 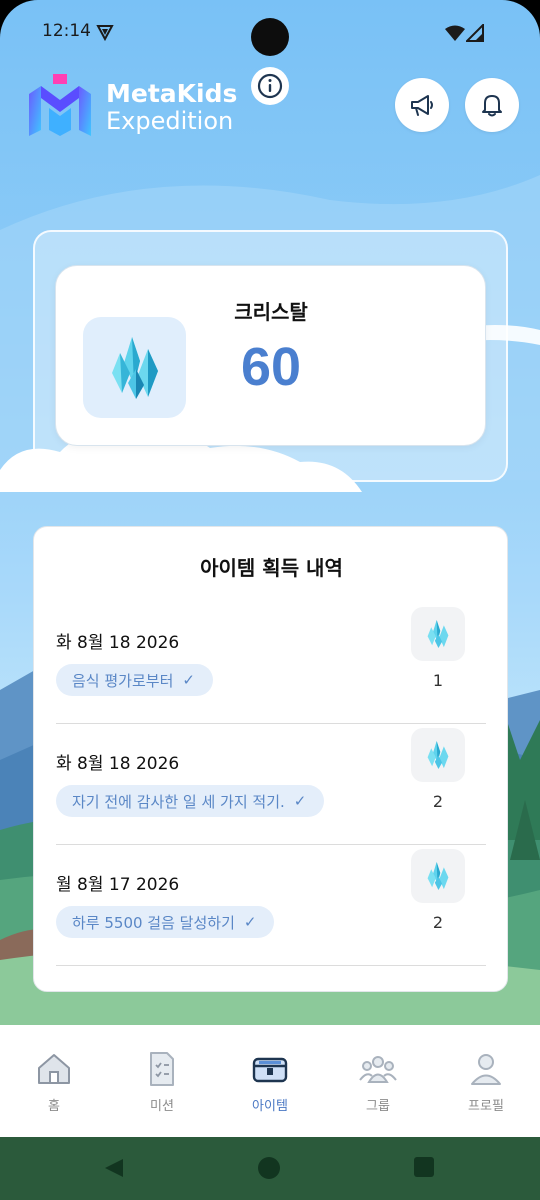 I want to click on nav-item-profile: 프로필, so click(x=486, y=1081).